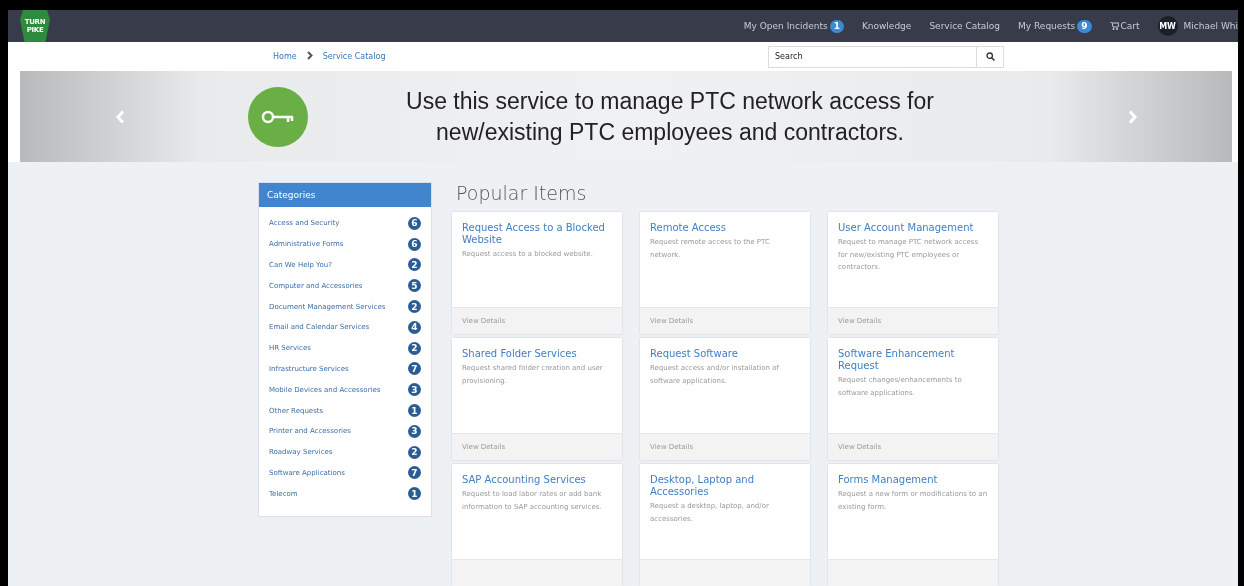 This screenshot has width=1244, height=586. Describe the element at coordinates (886, 26) in the screenshot. I see `nav-link: Knowledge` at that location.